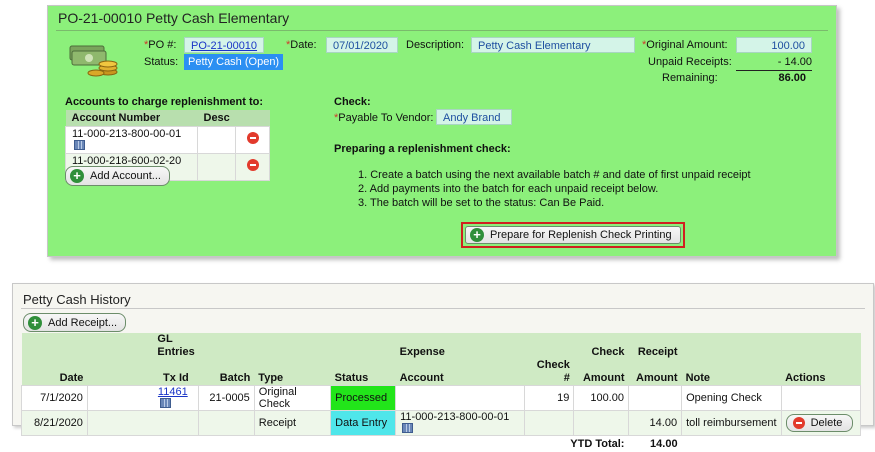  Describe the element at coordinates (435, 45) in the screenshot. I see `description-label: Description:` at that location.